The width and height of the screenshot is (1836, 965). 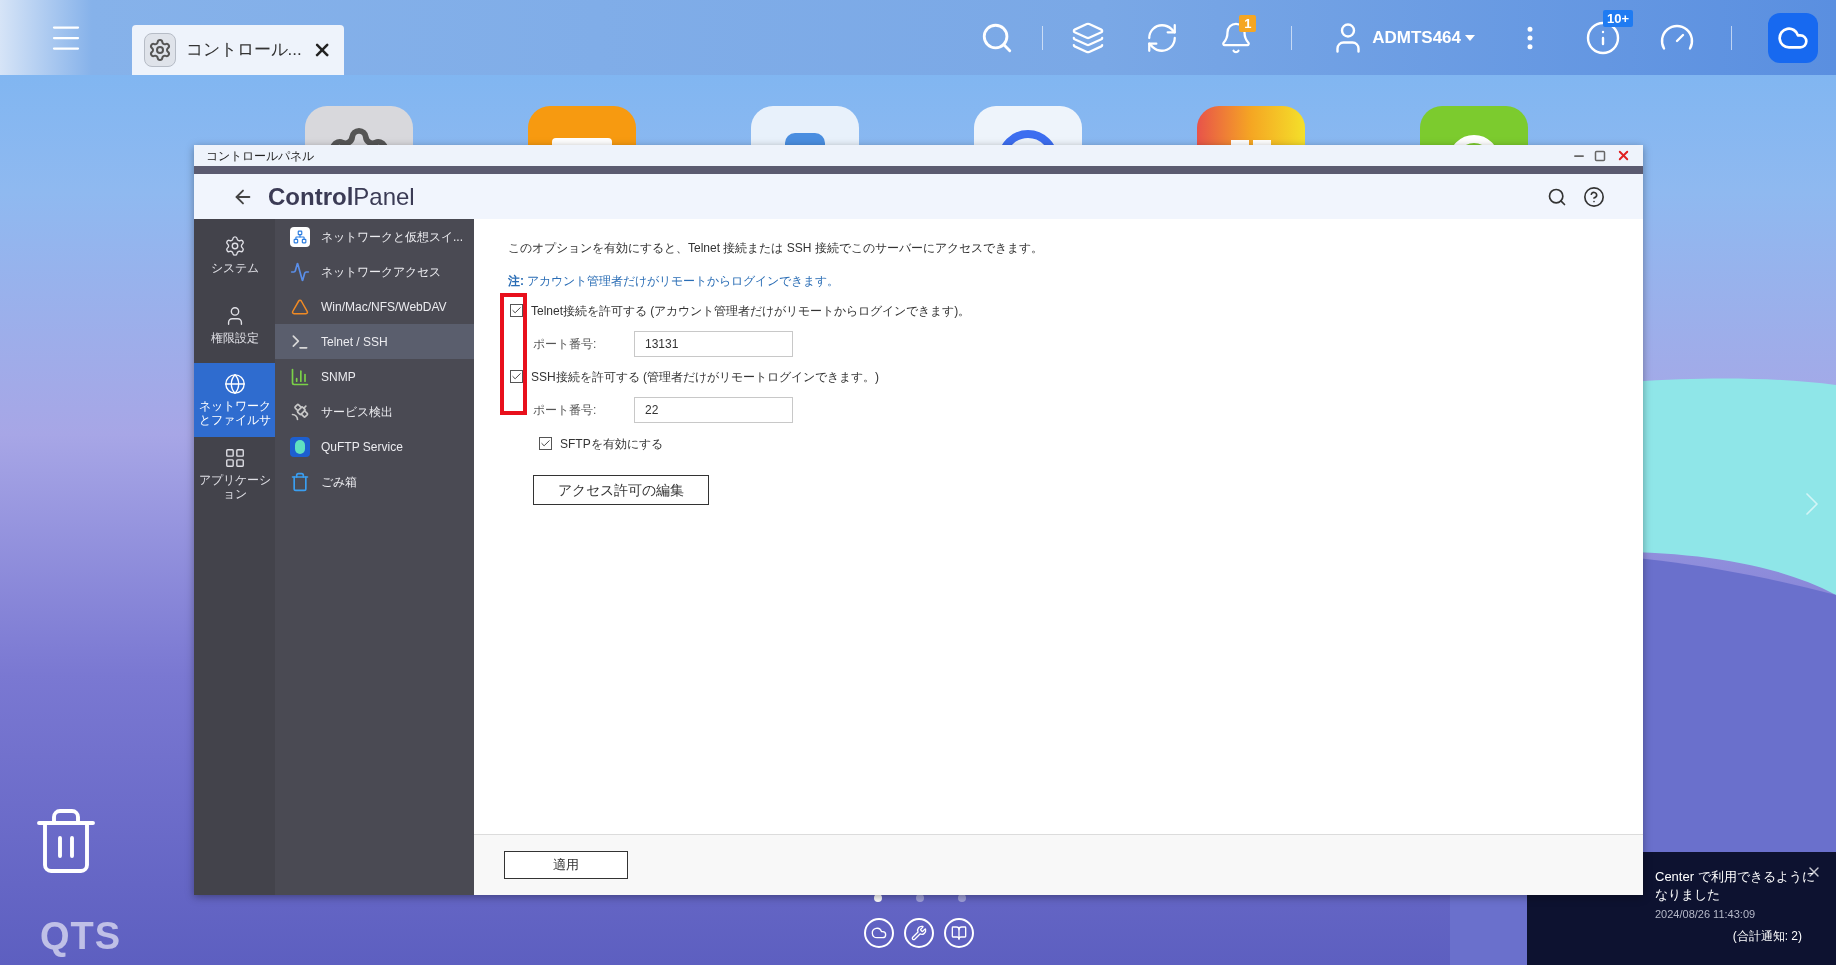 I want to click on submenu-item: サービス検出, so click(x=374, y=411).